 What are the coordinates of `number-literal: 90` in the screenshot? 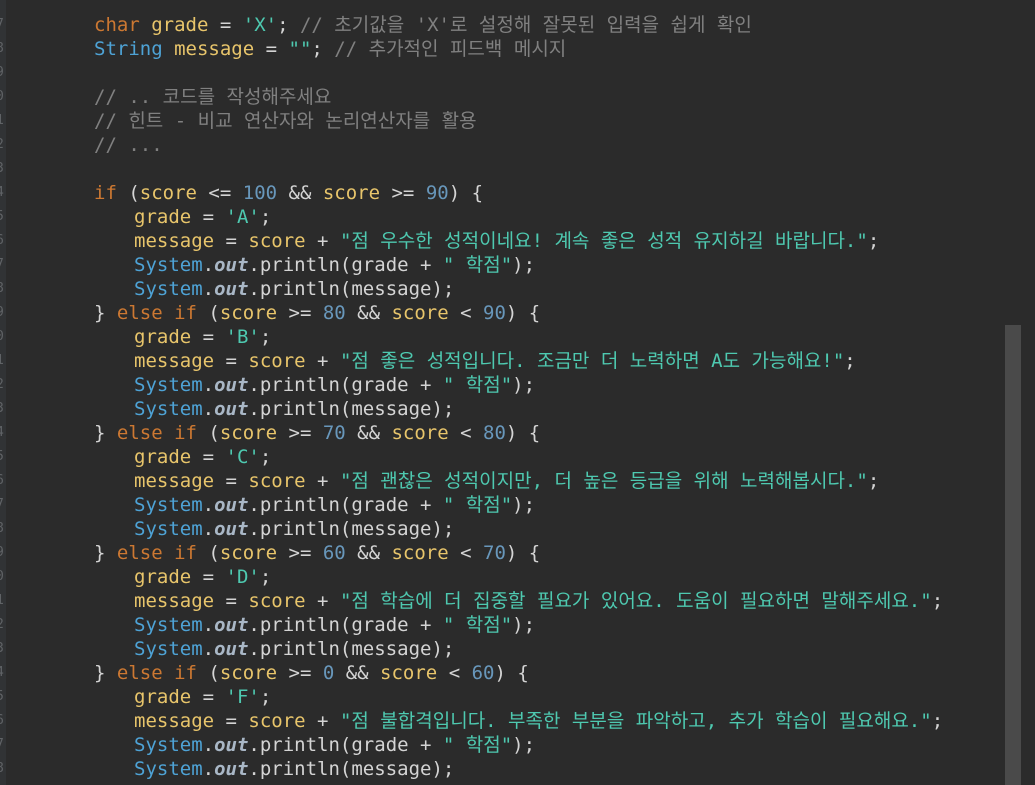 It's located at (437, 193).